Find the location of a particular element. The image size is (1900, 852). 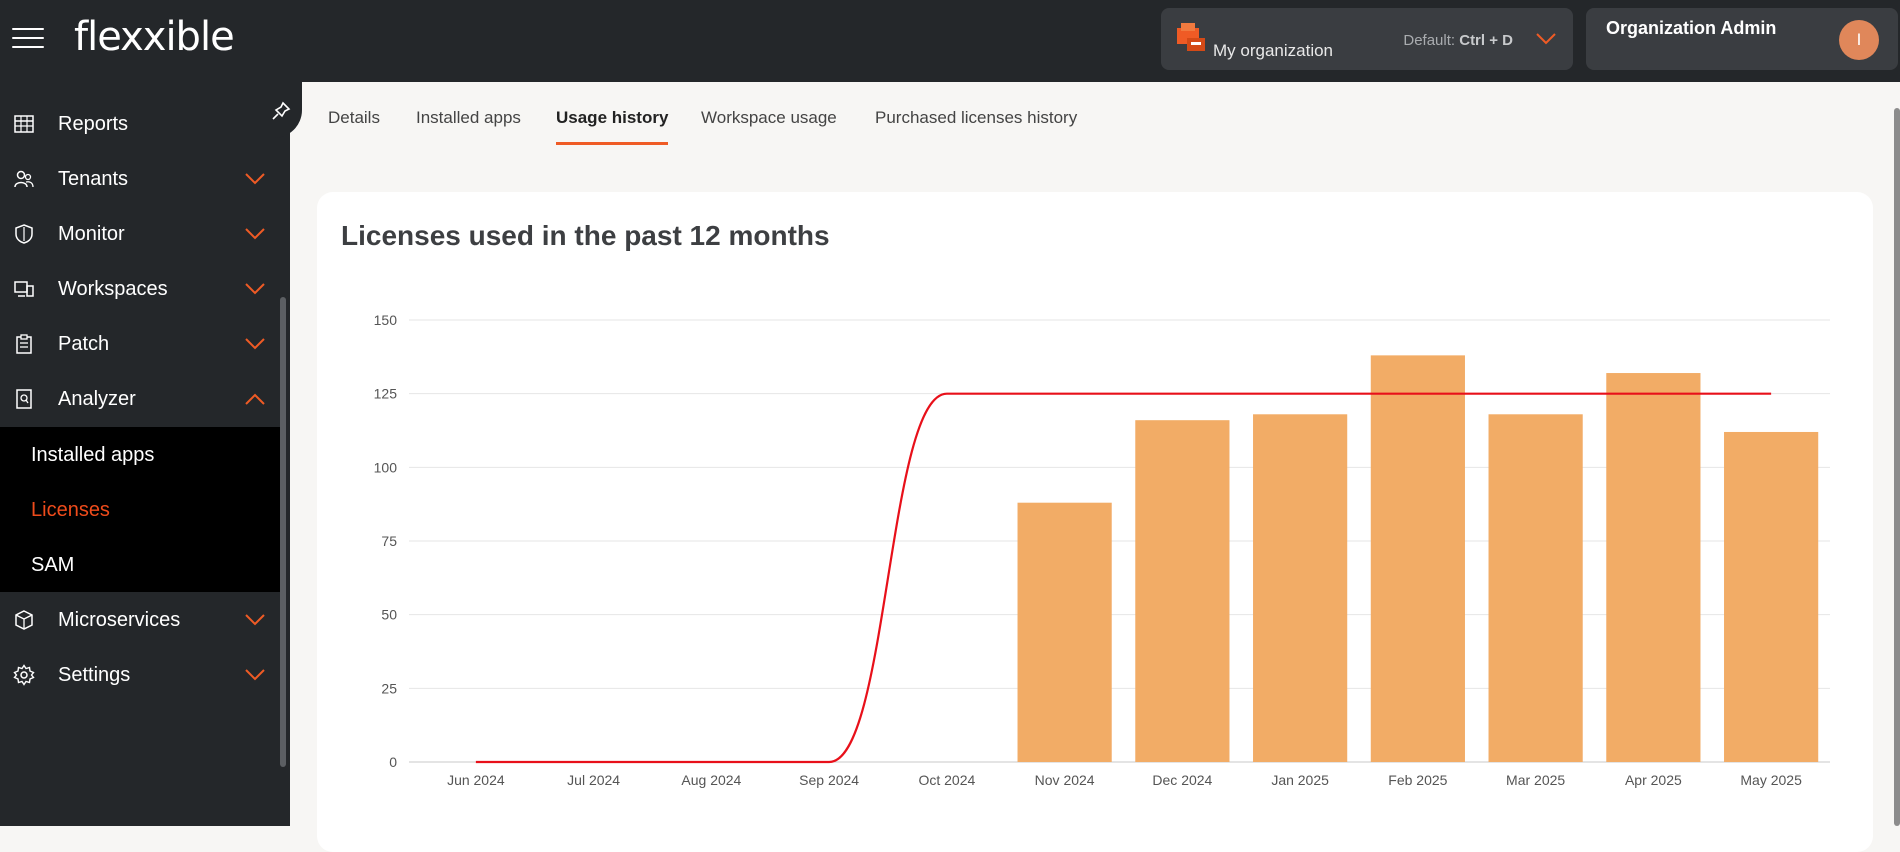

cube-icon is located at coordinates (24, 620).